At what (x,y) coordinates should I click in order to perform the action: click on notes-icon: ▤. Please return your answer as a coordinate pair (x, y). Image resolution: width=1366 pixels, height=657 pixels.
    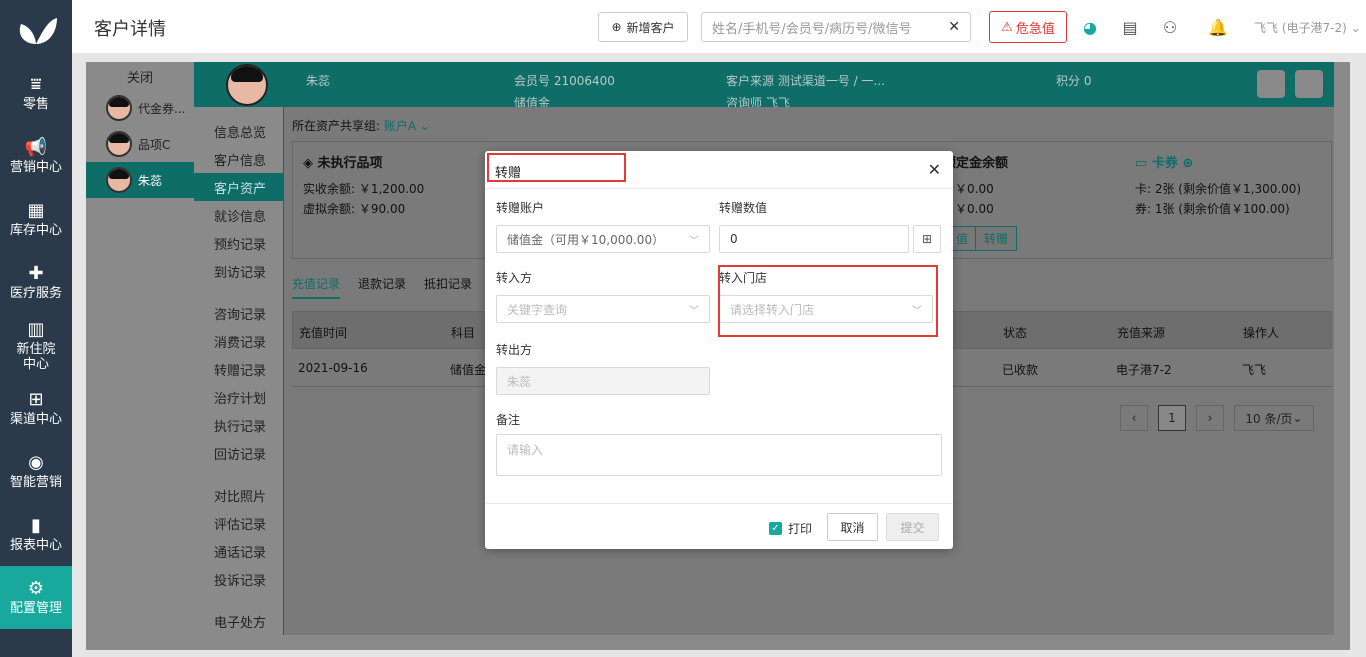
    Looking at the image, I should click on (1130, 27).